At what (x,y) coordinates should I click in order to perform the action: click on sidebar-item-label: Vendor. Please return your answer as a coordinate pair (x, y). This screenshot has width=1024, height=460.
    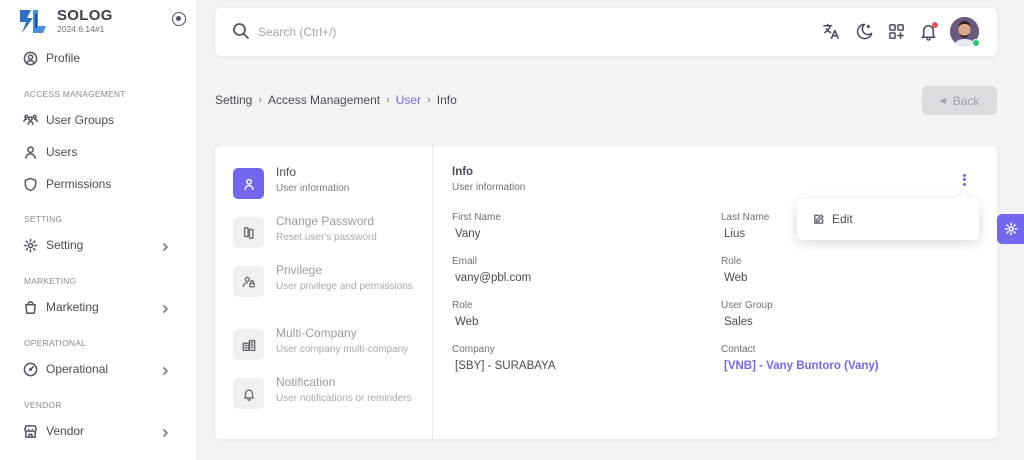
    Looking at the image, I should click on (65, 431).